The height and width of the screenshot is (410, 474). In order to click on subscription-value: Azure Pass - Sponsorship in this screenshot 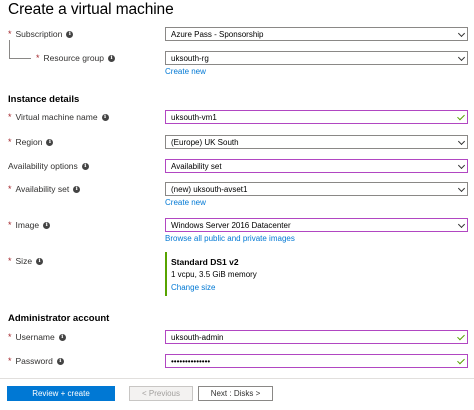, I will do `click(217, 34)`.